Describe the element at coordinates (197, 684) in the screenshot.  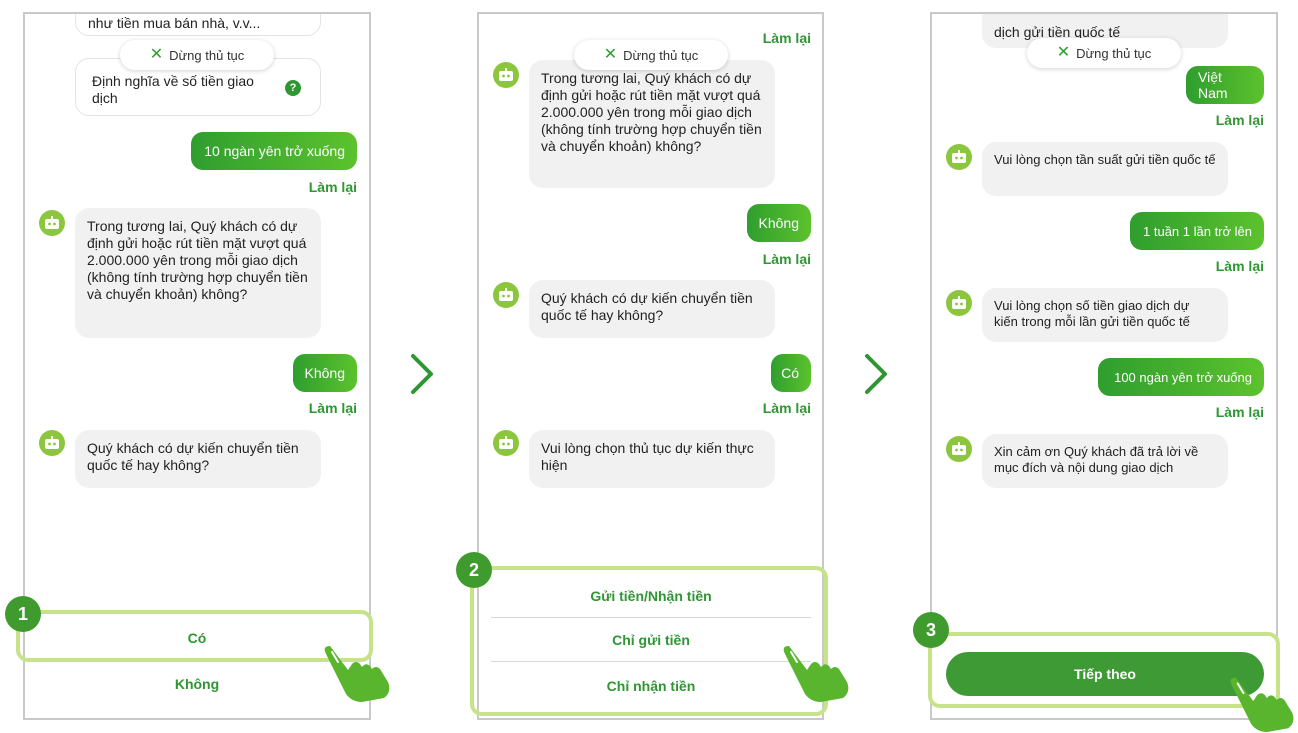
I see `option-khong: Không` at that location.